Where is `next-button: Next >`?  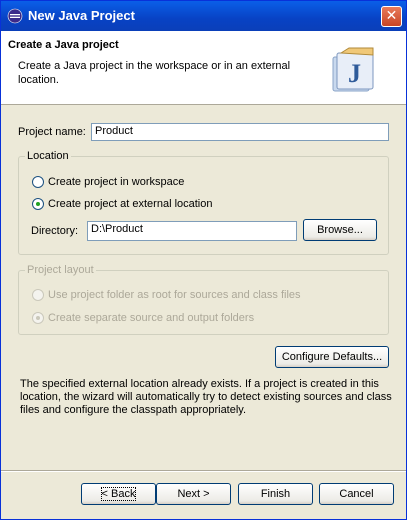 next-button: Next > is located at coordinates (193, 494).